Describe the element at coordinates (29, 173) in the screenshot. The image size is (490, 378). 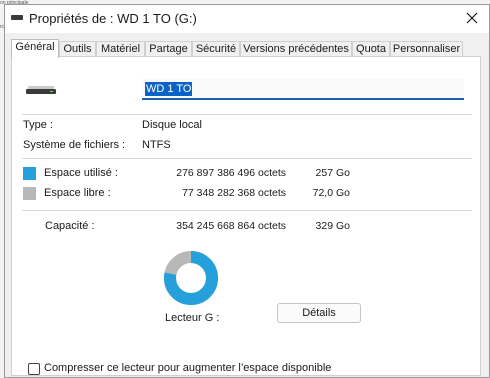
I see `used-space-swatch` at that location.